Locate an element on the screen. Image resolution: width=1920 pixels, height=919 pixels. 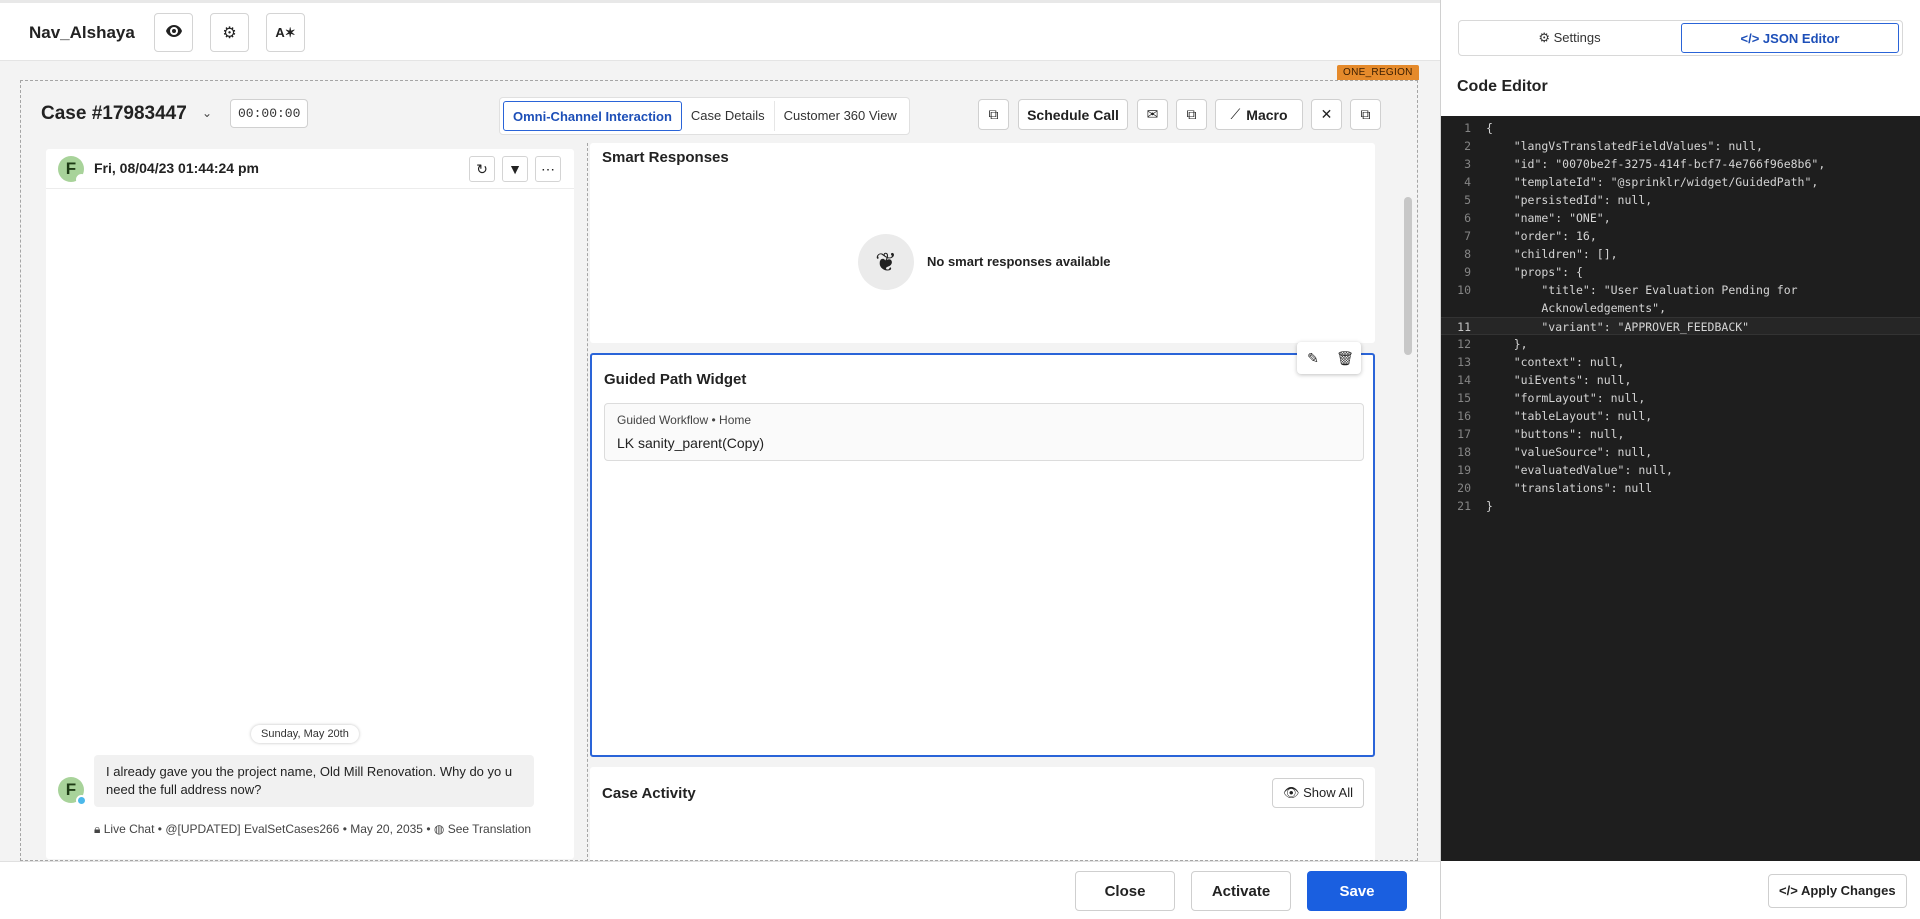
code-line: 16 "tableLayout": null, is located at coordinates (1680, 416).